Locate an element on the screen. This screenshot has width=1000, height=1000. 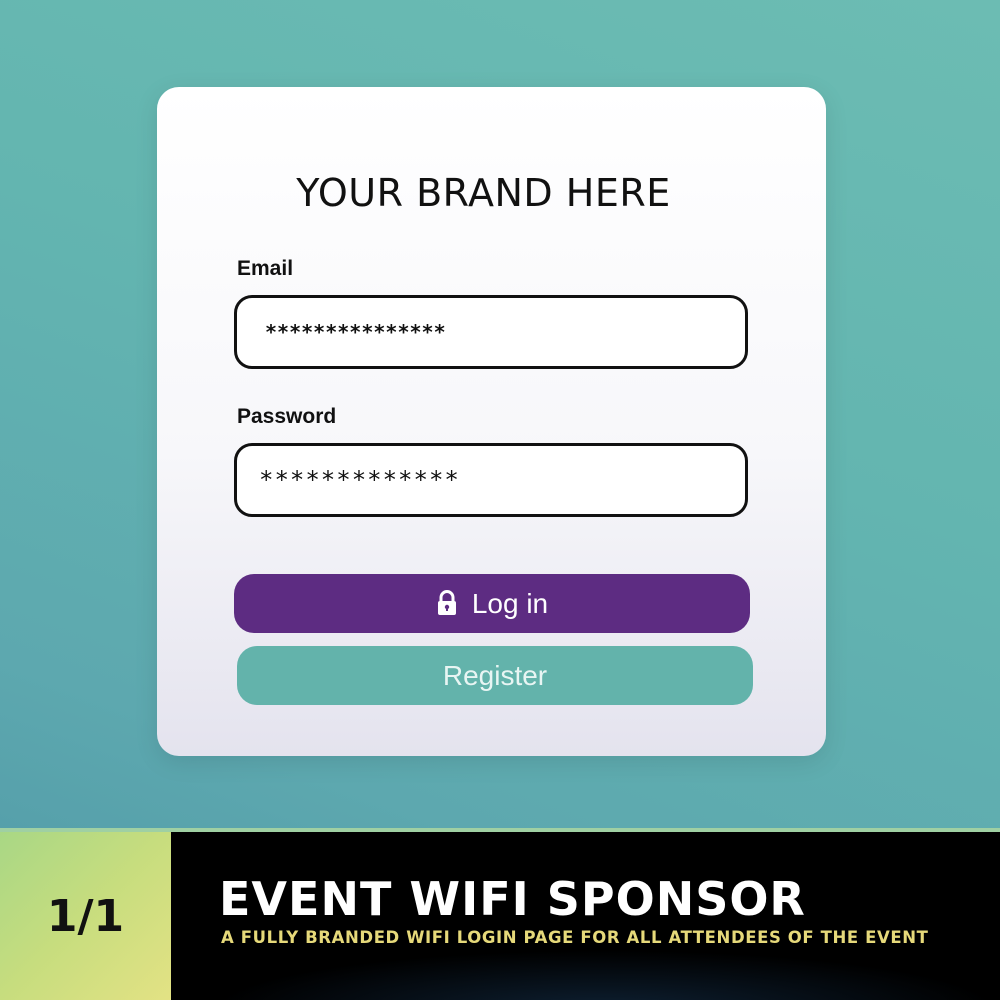
brand-title: YOUR BRAND HERE is located at coordinates (483, 193).